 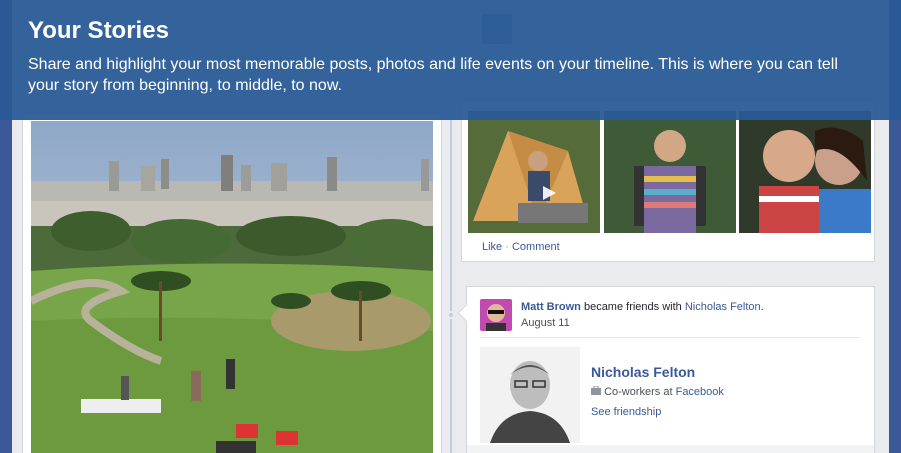 I want to click on actor-avatar, so click(x=496, y=315).